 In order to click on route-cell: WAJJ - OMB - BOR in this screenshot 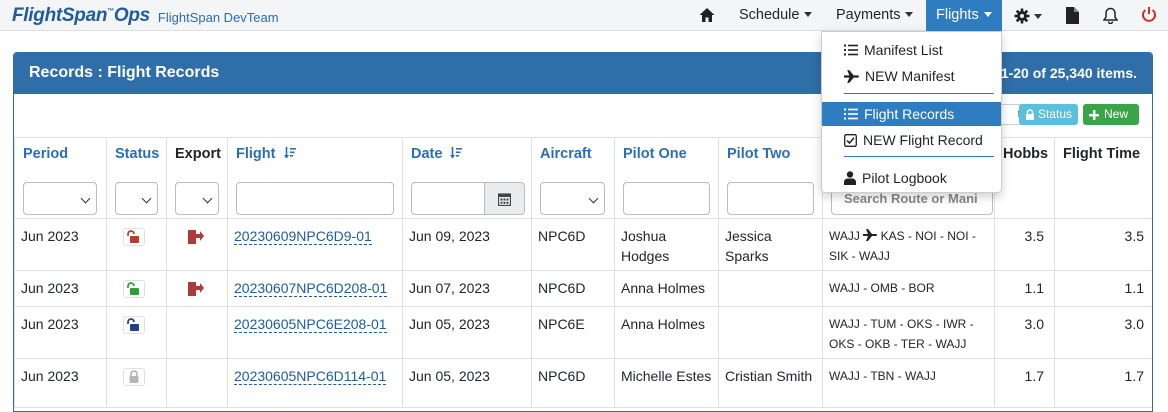, I will do `click(908, 288)`.